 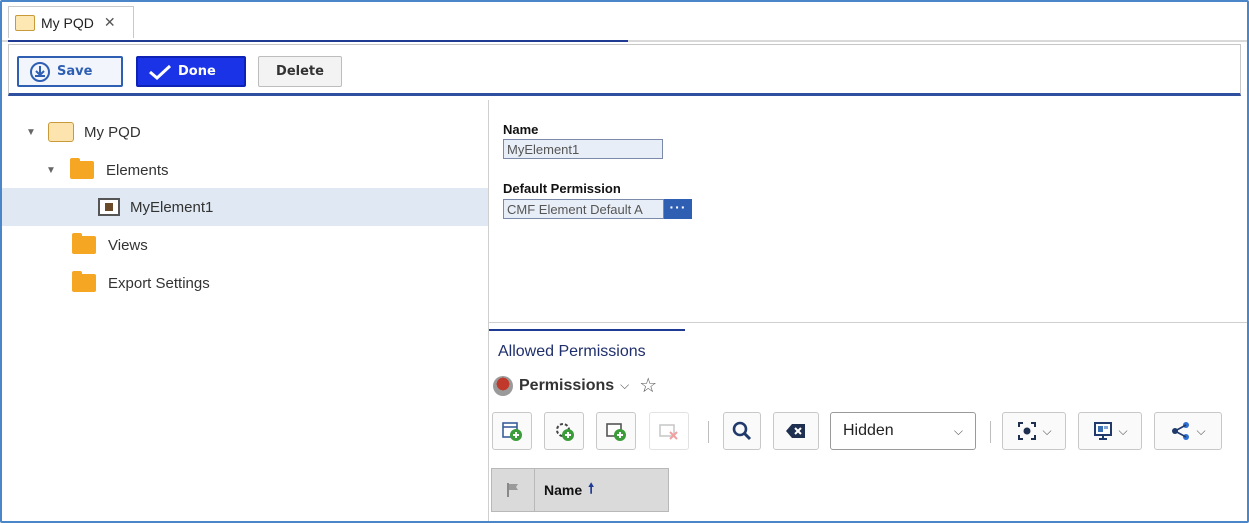 I want to click on checkmark-icon, so click(x=160, y=72).